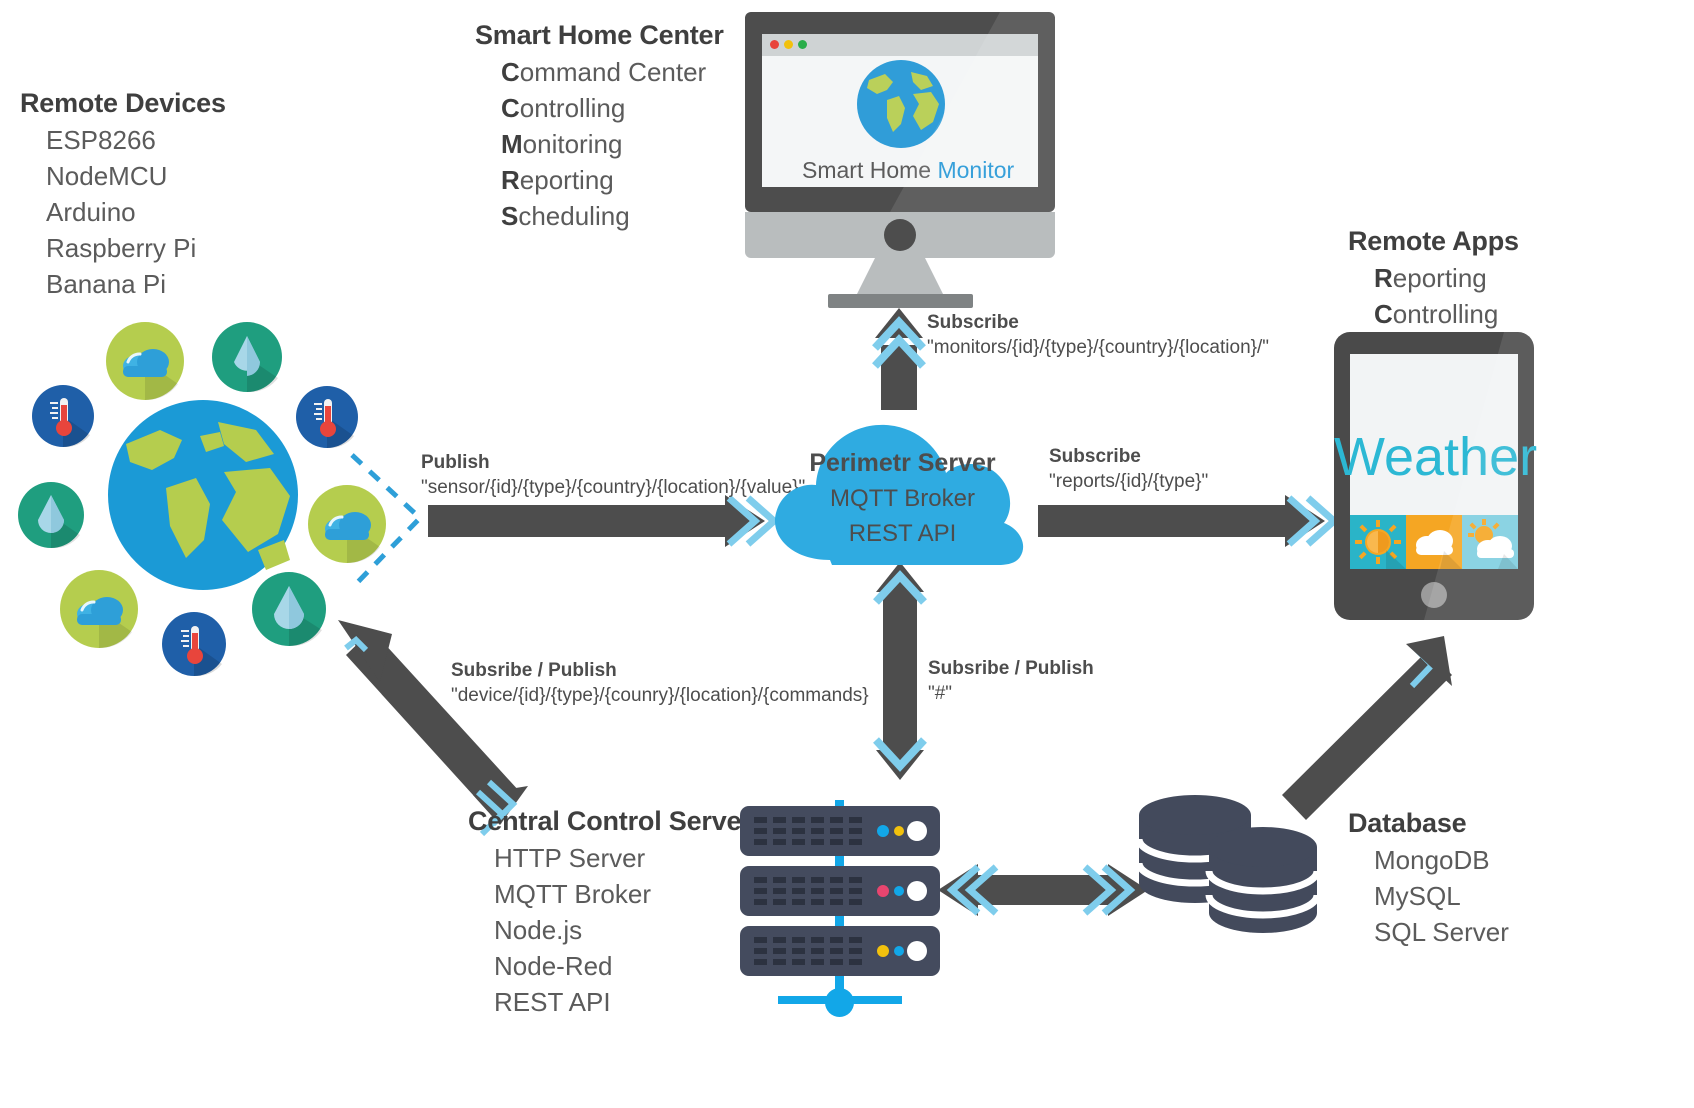 The image size is (1694, 1108). Describe the element at coordinates (1263, 880) in the screenshot. I see `db-cylinder-right` at that location.